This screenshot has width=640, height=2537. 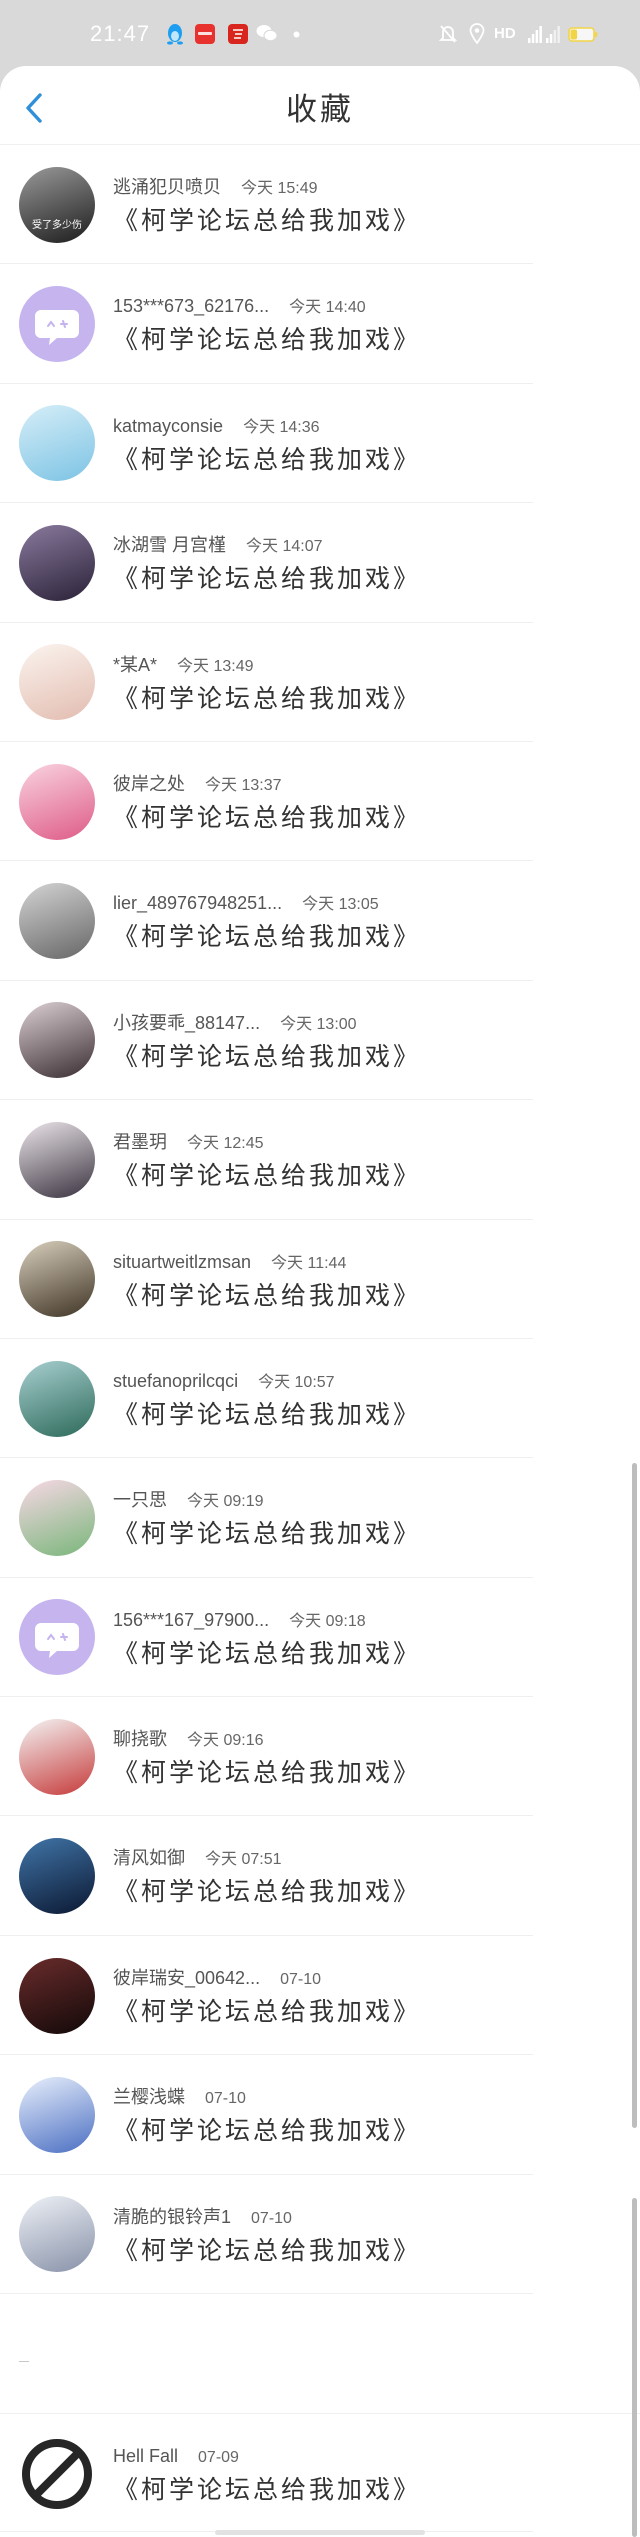 I want to click on user-name: 逃涌犯贝喷贝, so click(x=167, y=187).